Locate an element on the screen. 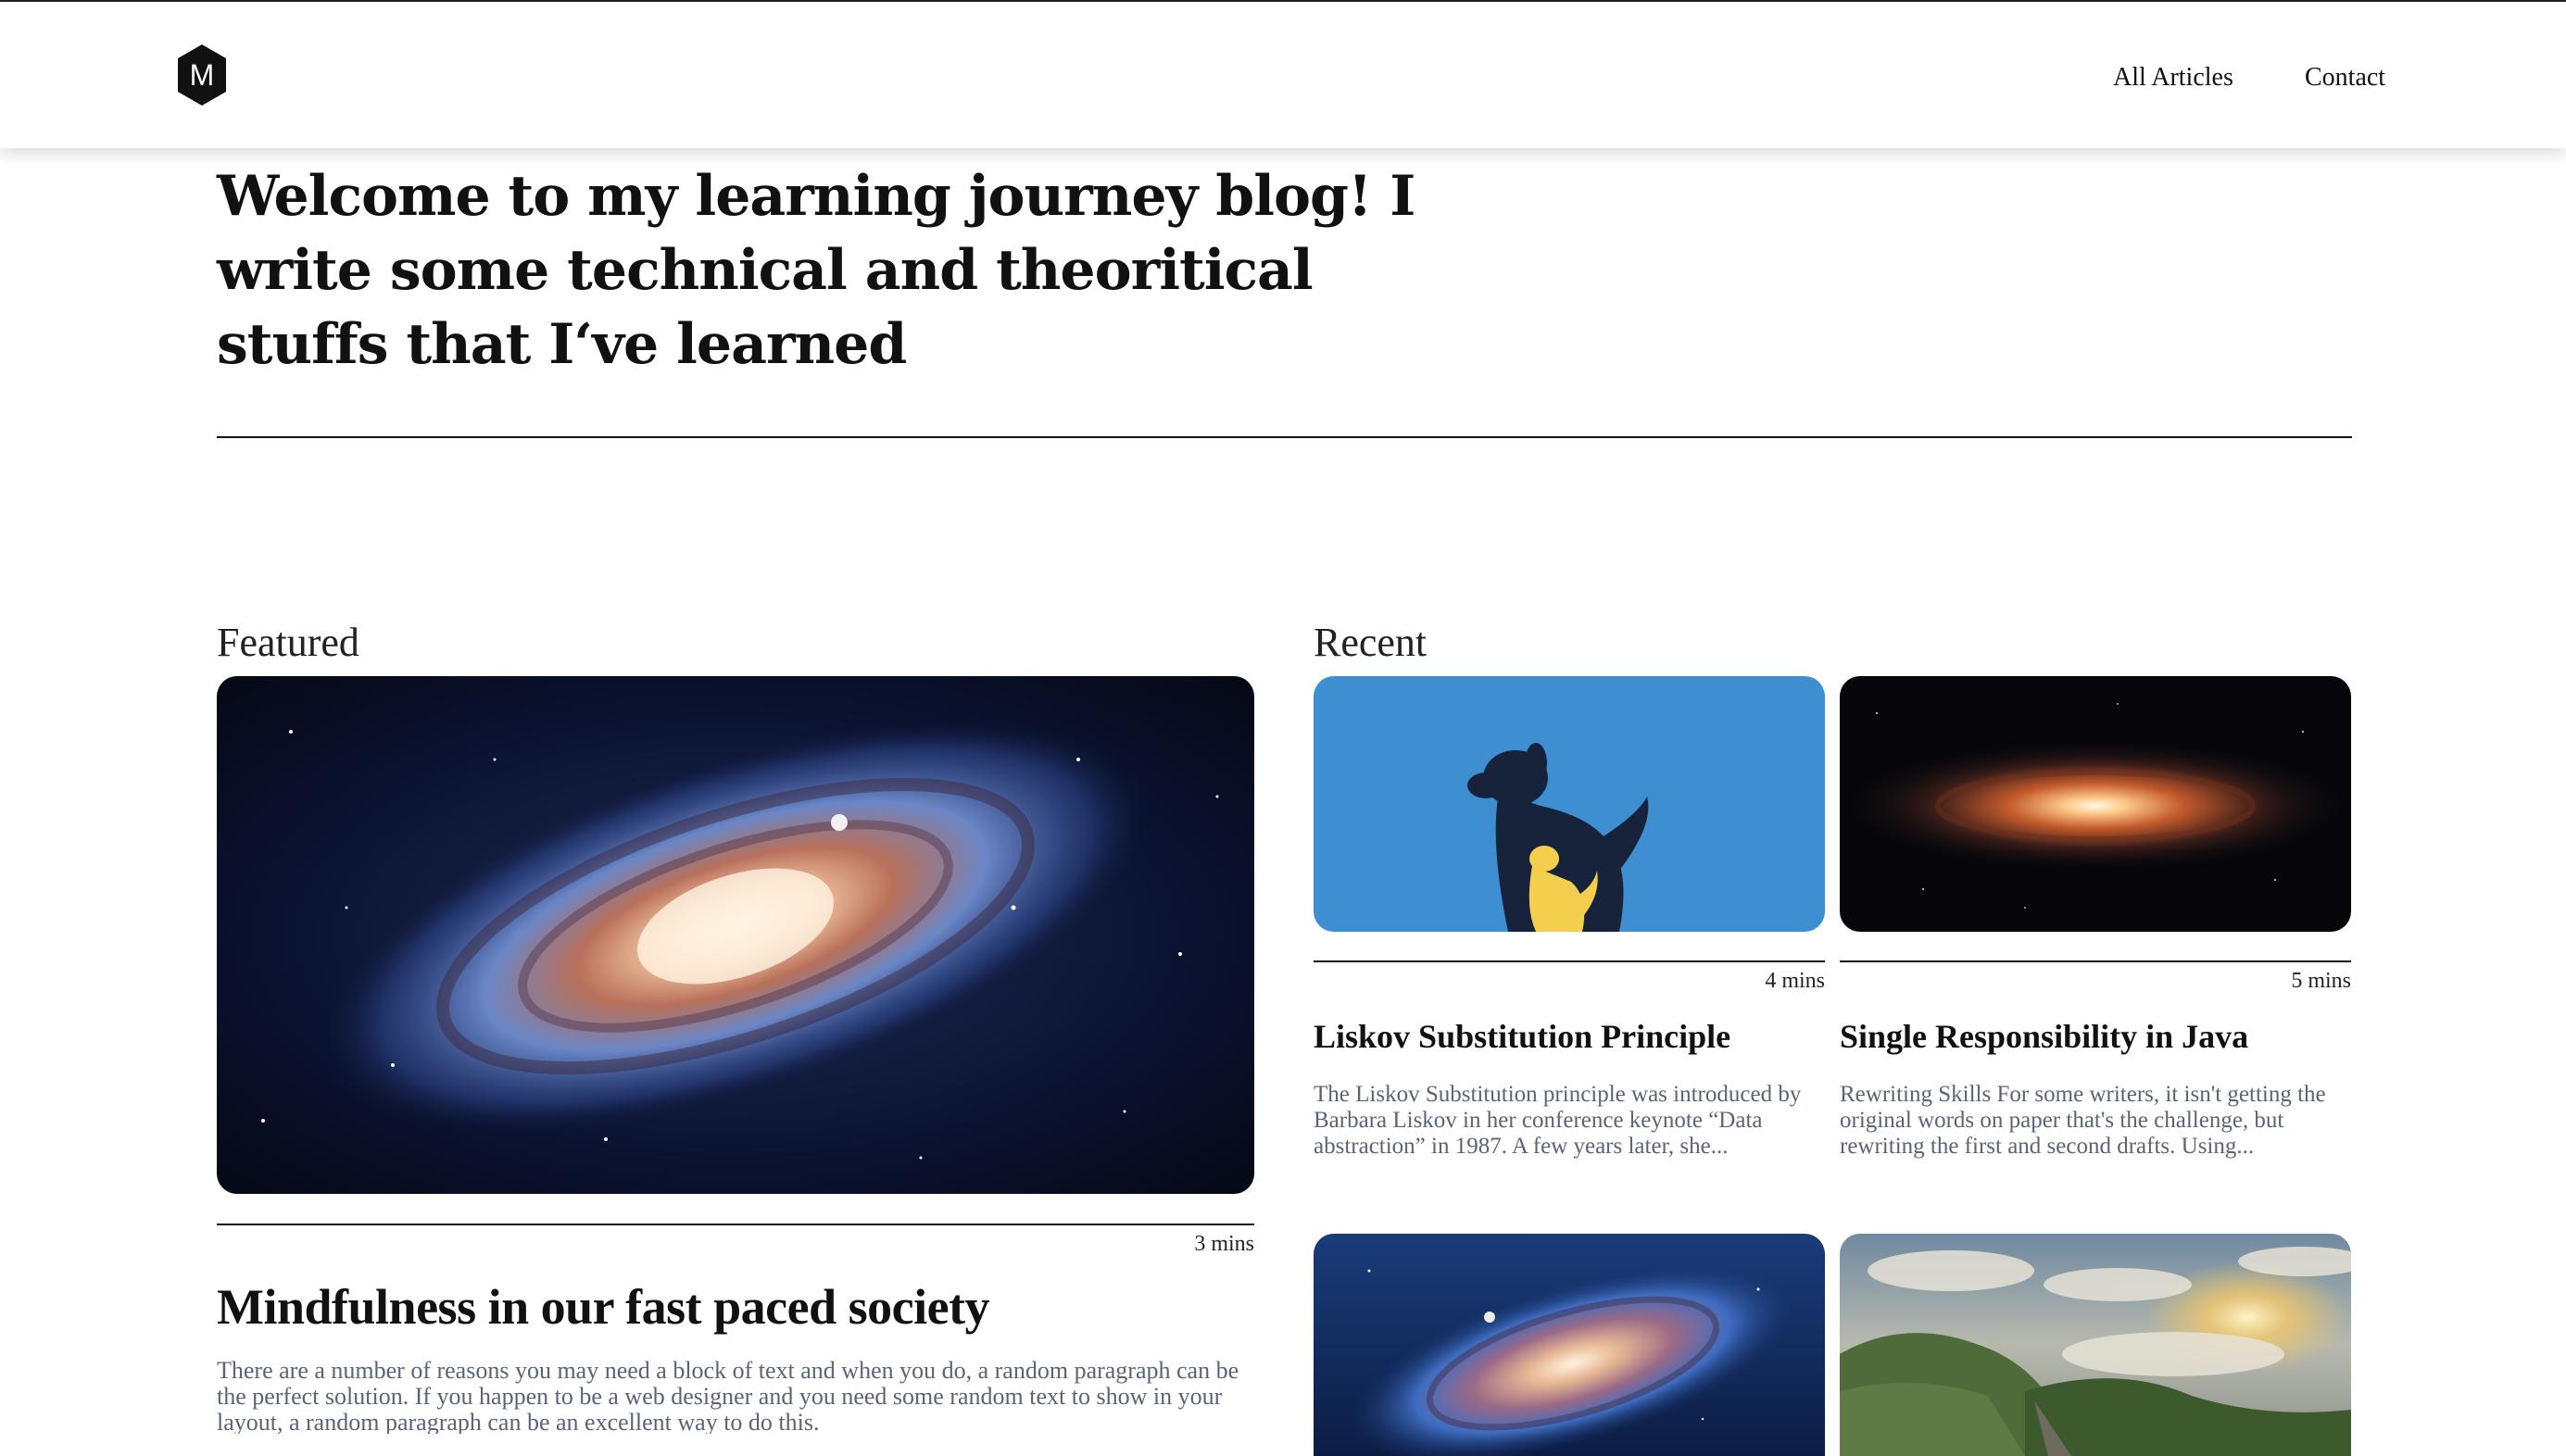 This screenshot has width=2566, height=1456. recent-article-2-read-time: 5 mins is located at coordinates (2321, 981).